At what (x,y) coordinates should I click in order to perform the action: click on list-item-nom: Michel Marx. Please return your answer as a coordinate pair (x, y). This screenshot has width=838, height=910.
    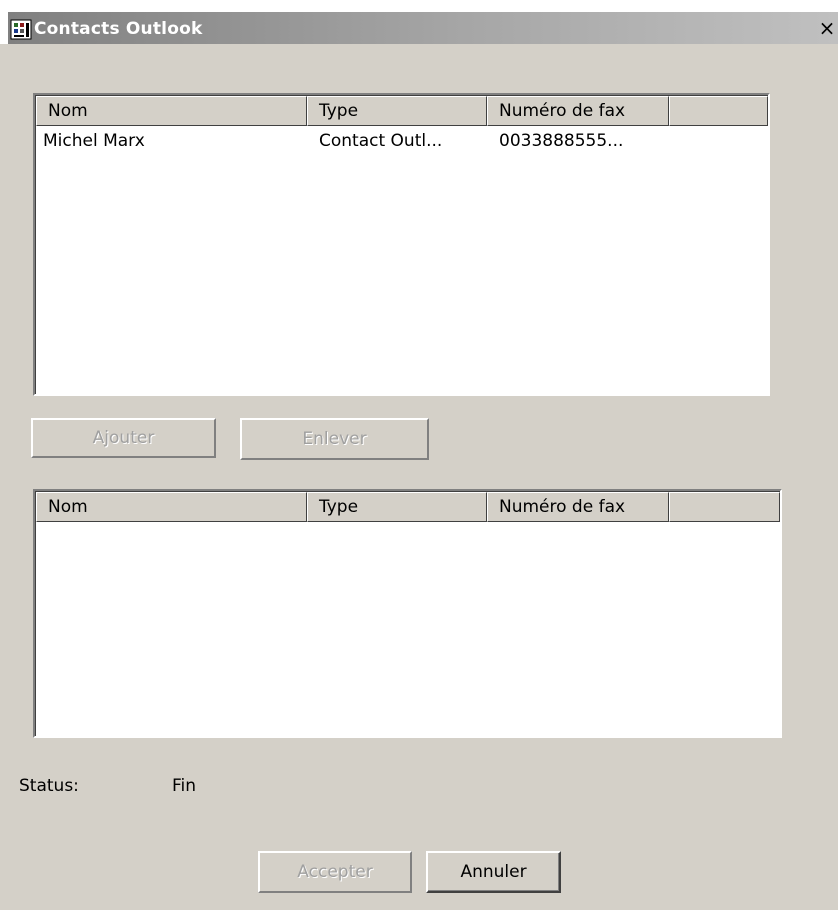
    Looking at the image, I should click on (94, 141).